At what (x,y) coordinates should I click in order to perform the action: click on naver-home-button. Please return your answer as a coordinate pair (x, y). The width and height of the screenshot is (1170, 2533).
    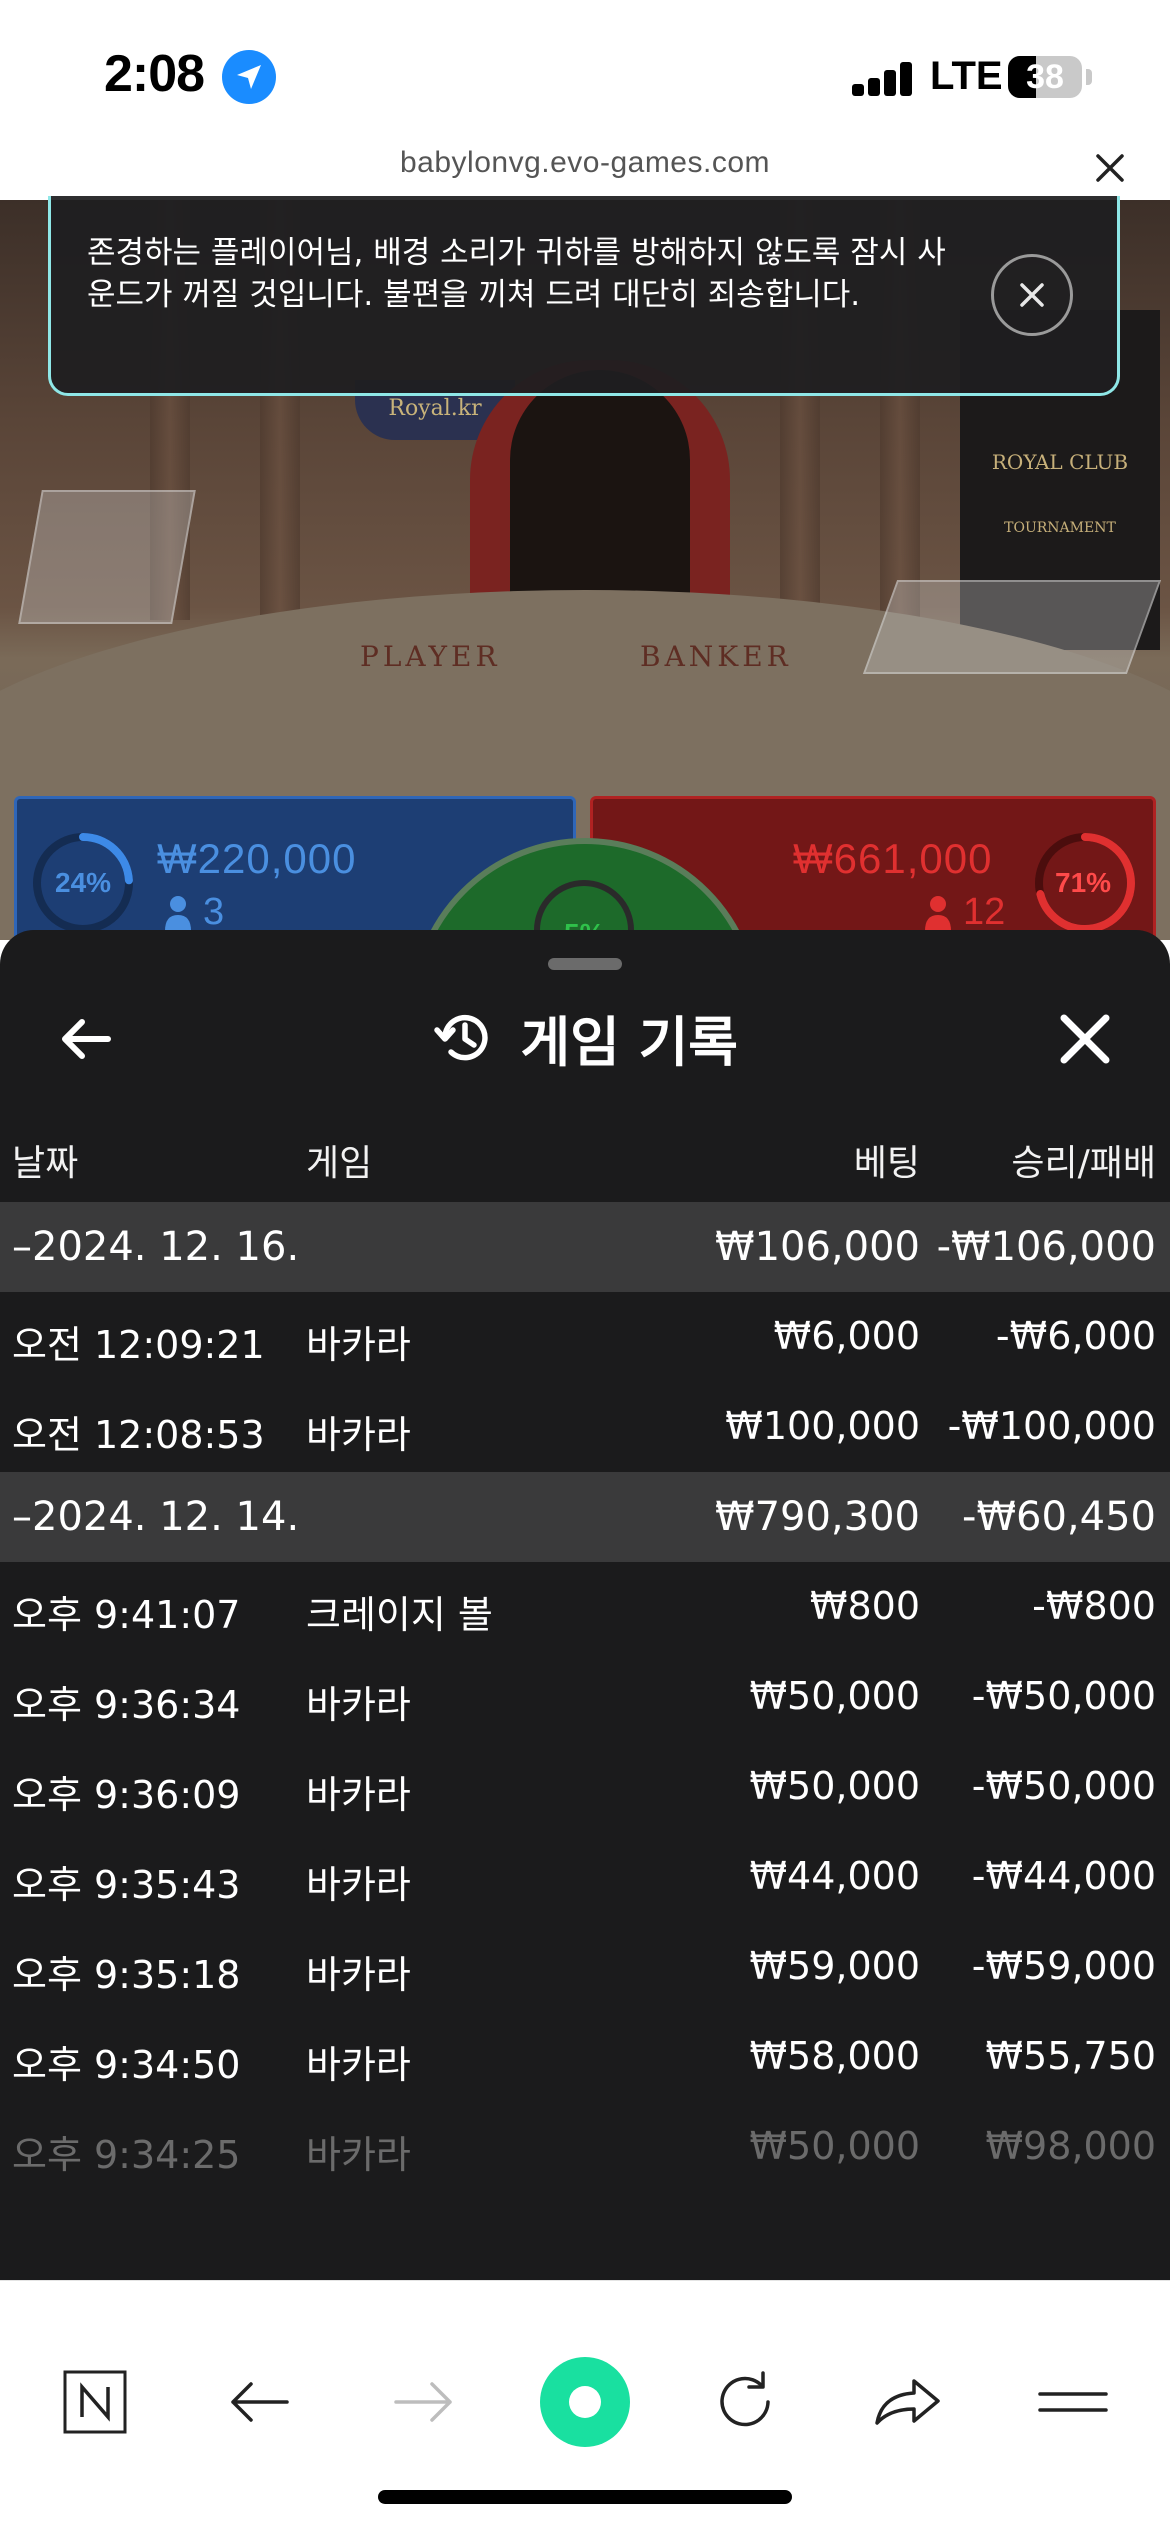
    Looking at the image, I should click on (95, 2402).